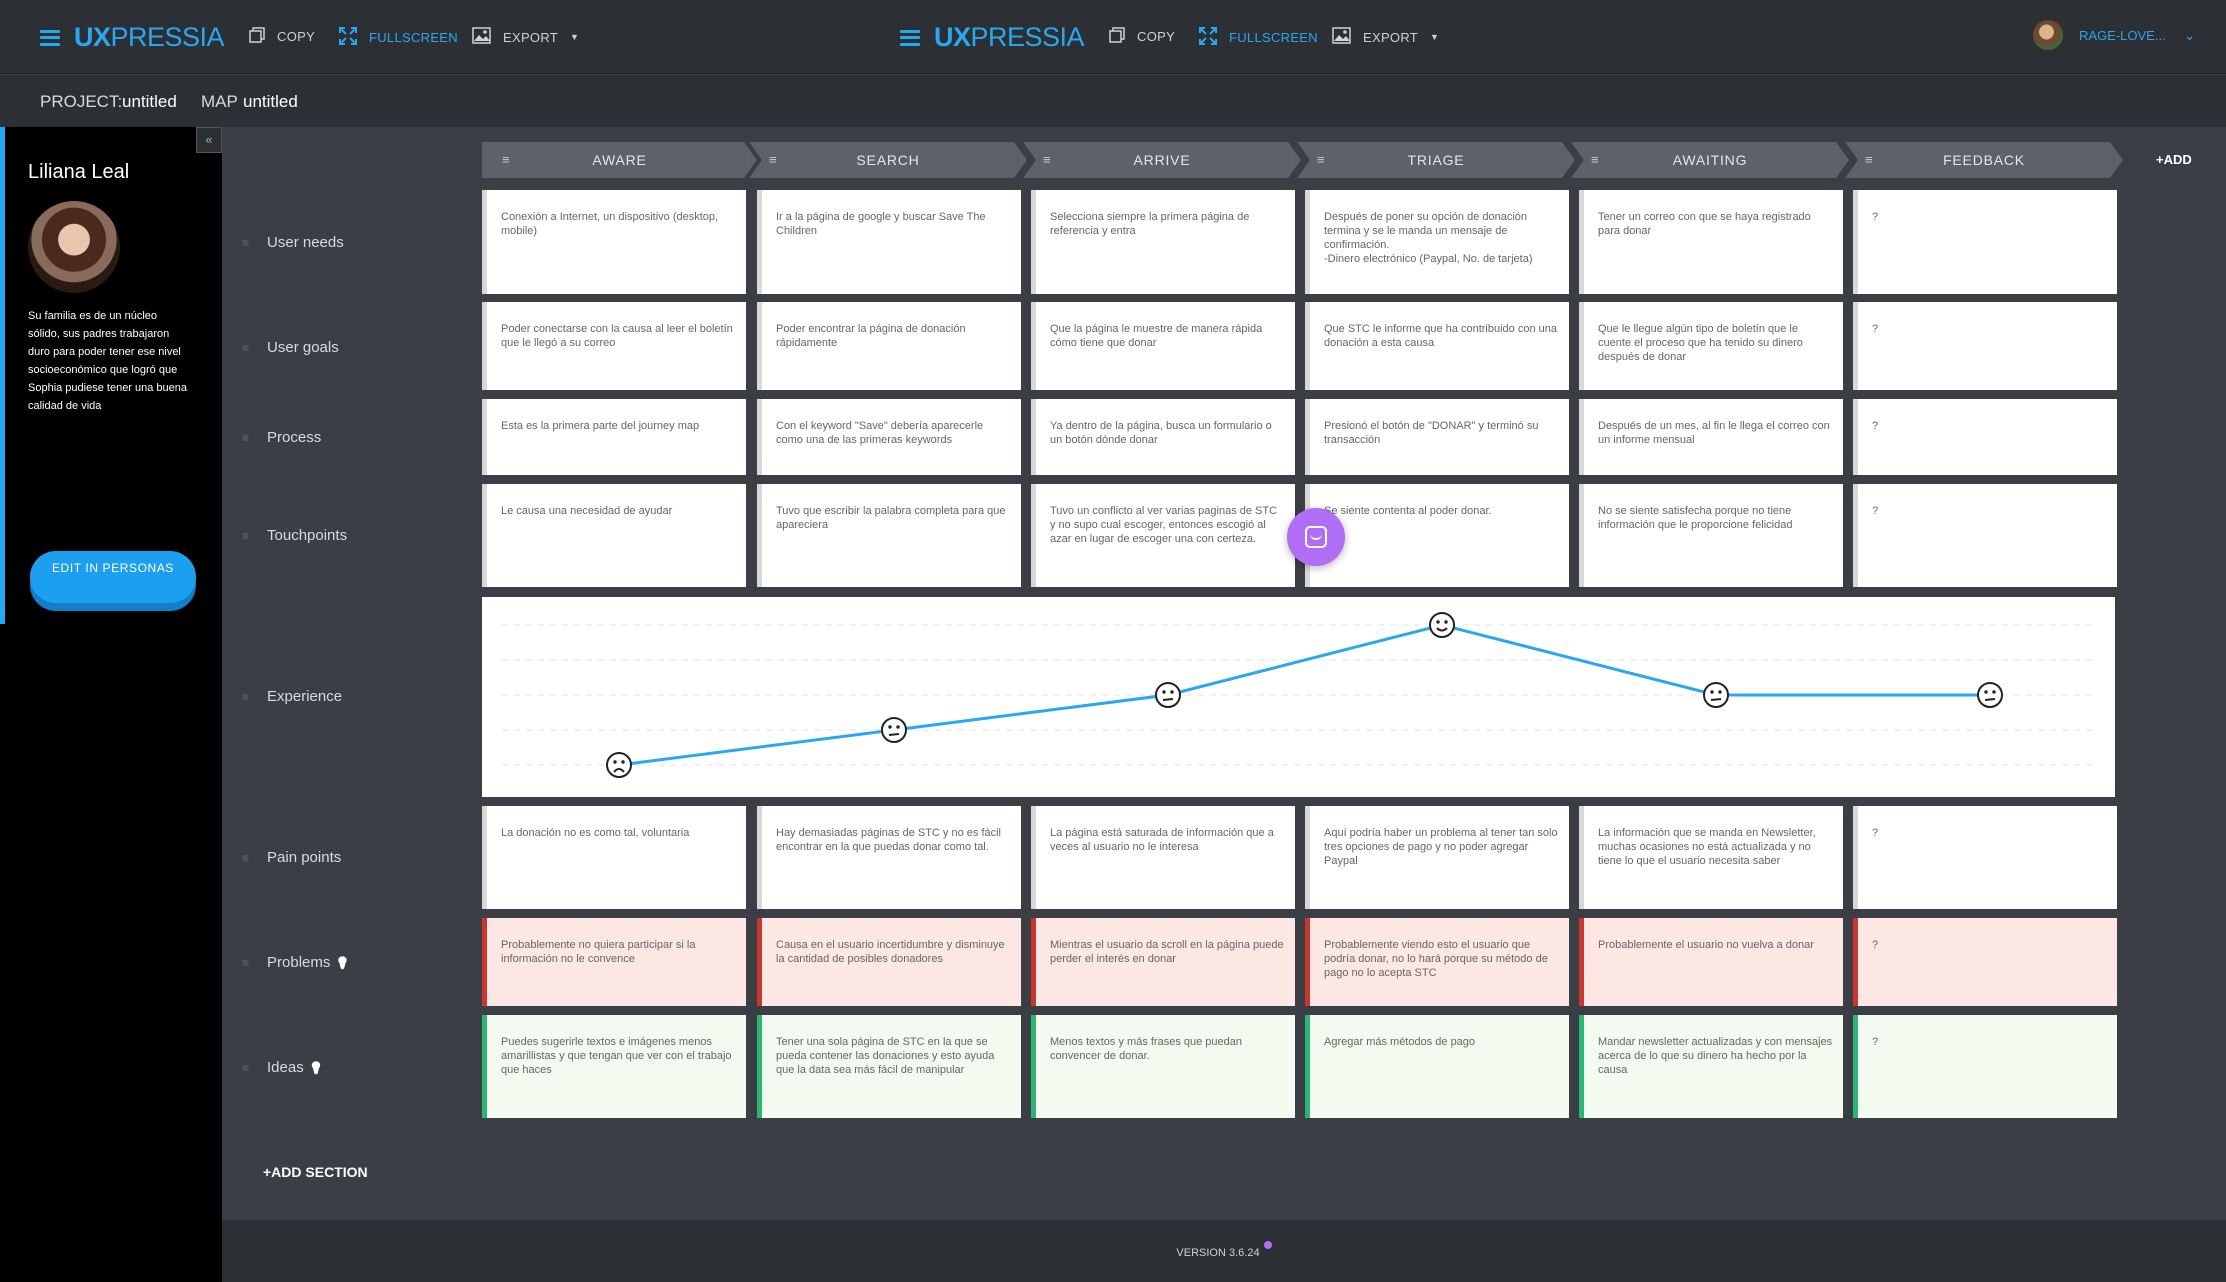 The image size is (2226, 1282). I want to click on row-label-ideas: ≡ Ideas 💡, so click(283, 1067).